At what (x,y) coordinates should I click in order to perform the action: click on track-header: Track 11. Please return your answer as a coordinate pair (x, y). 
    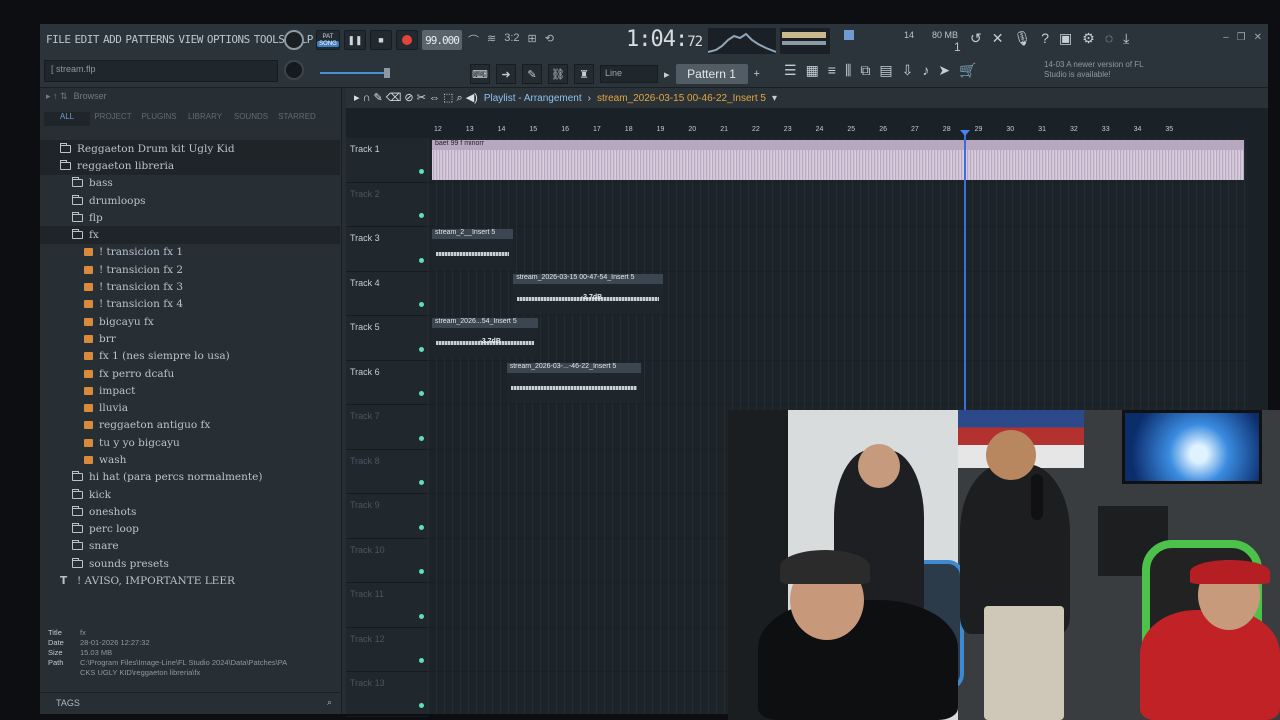
    Looking at the image, I should click on (387, 605).